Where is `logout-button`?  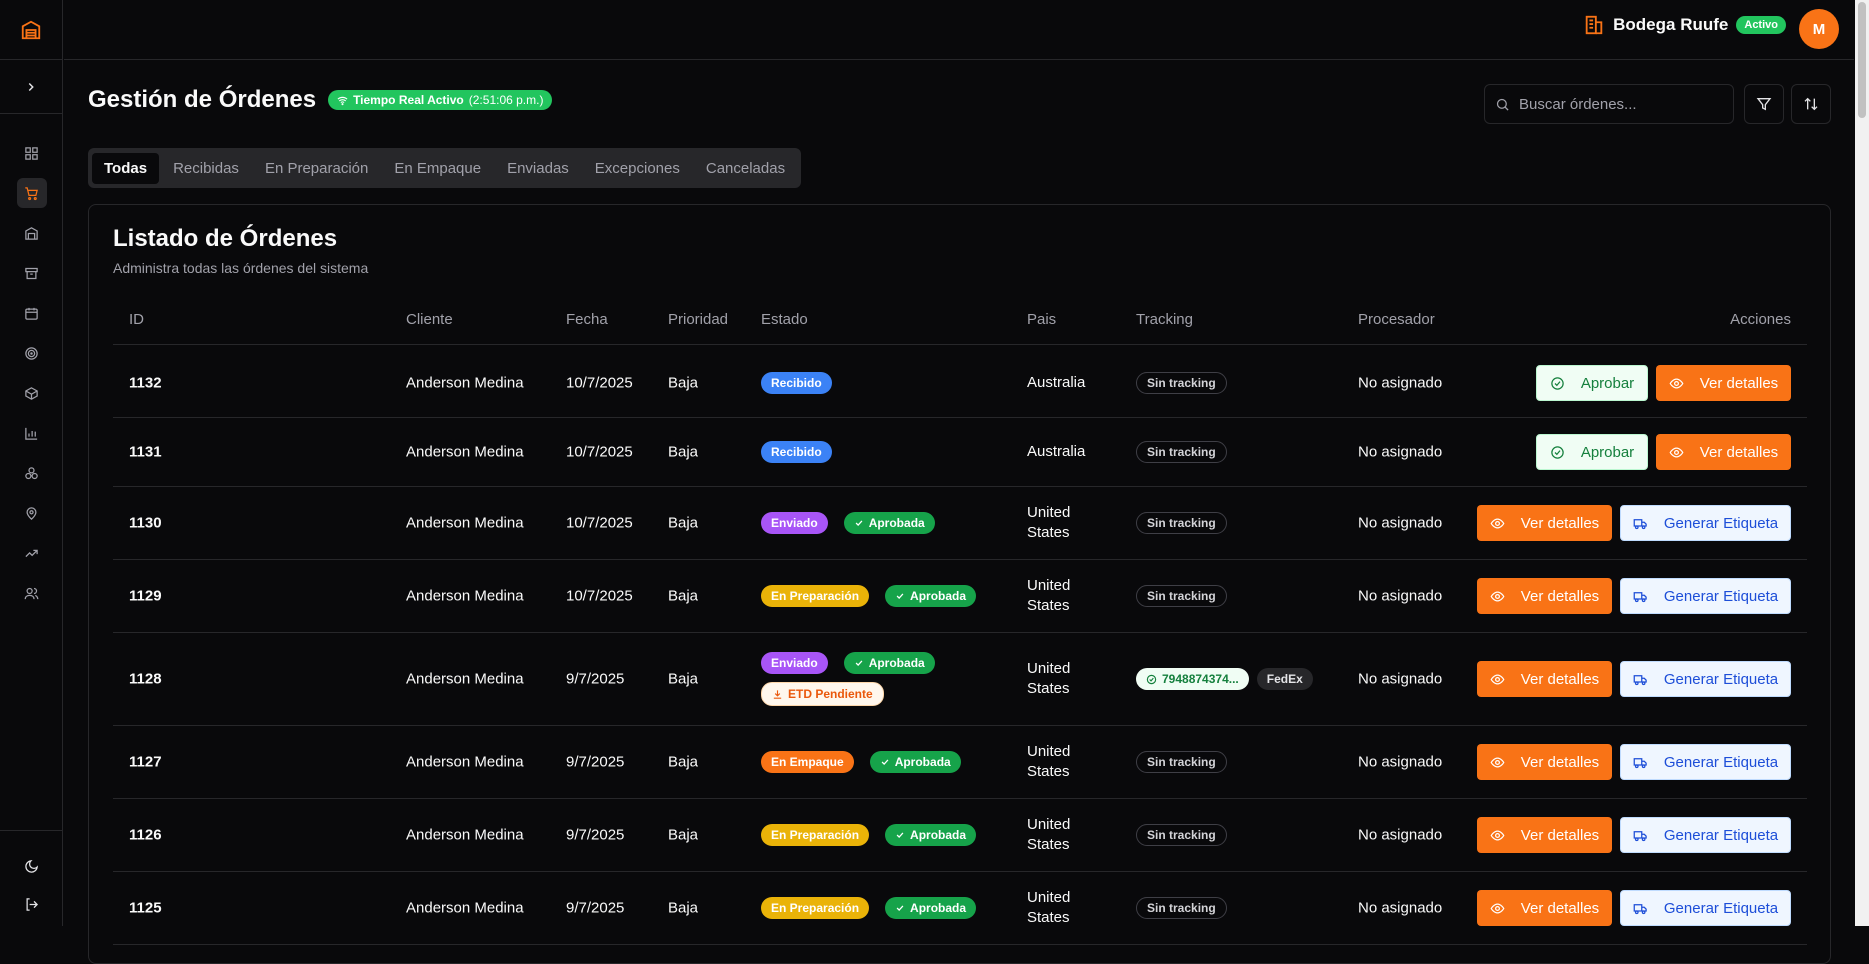
logout-button is located at coordinates (32, 904).